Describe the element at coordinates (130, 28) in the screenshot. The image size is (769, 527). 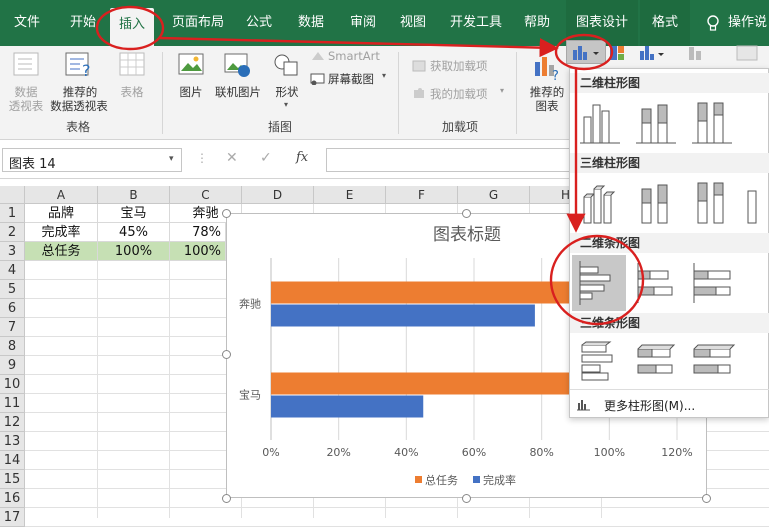
I see `annotation-circle-insert` at that location.